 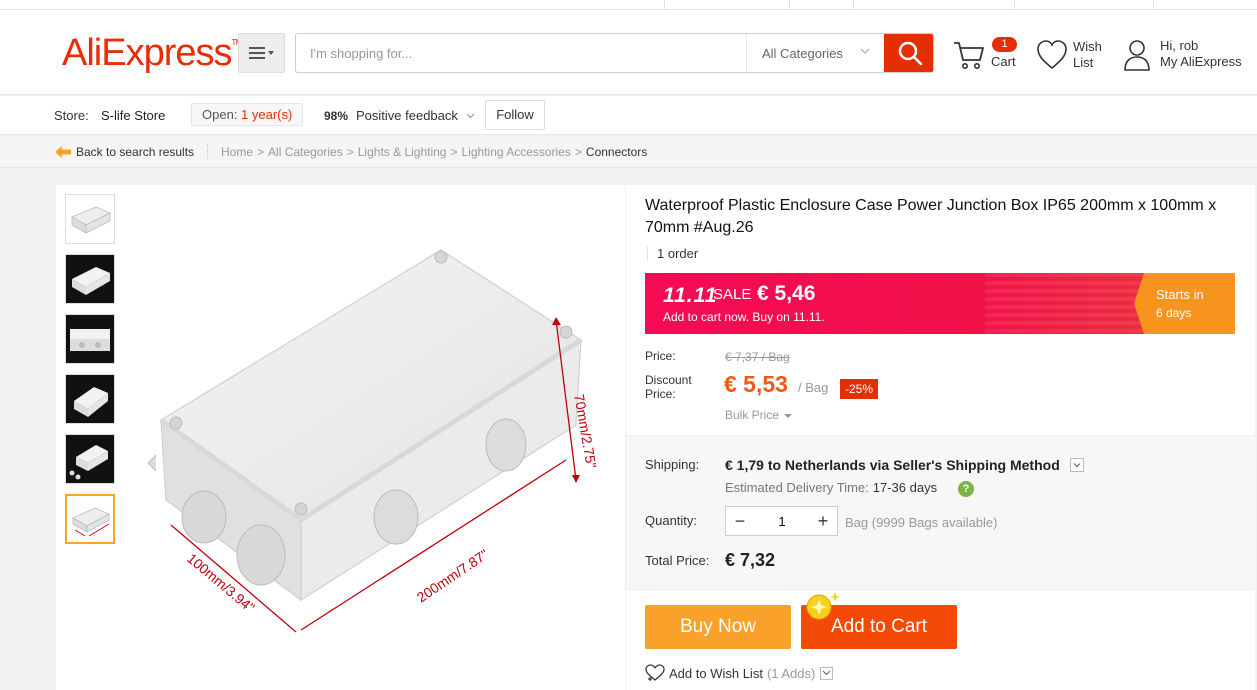 What do you see at coordinates (1137, 55) in the screenshot?
I see `user-icon` at bounding box center [1137, 55].